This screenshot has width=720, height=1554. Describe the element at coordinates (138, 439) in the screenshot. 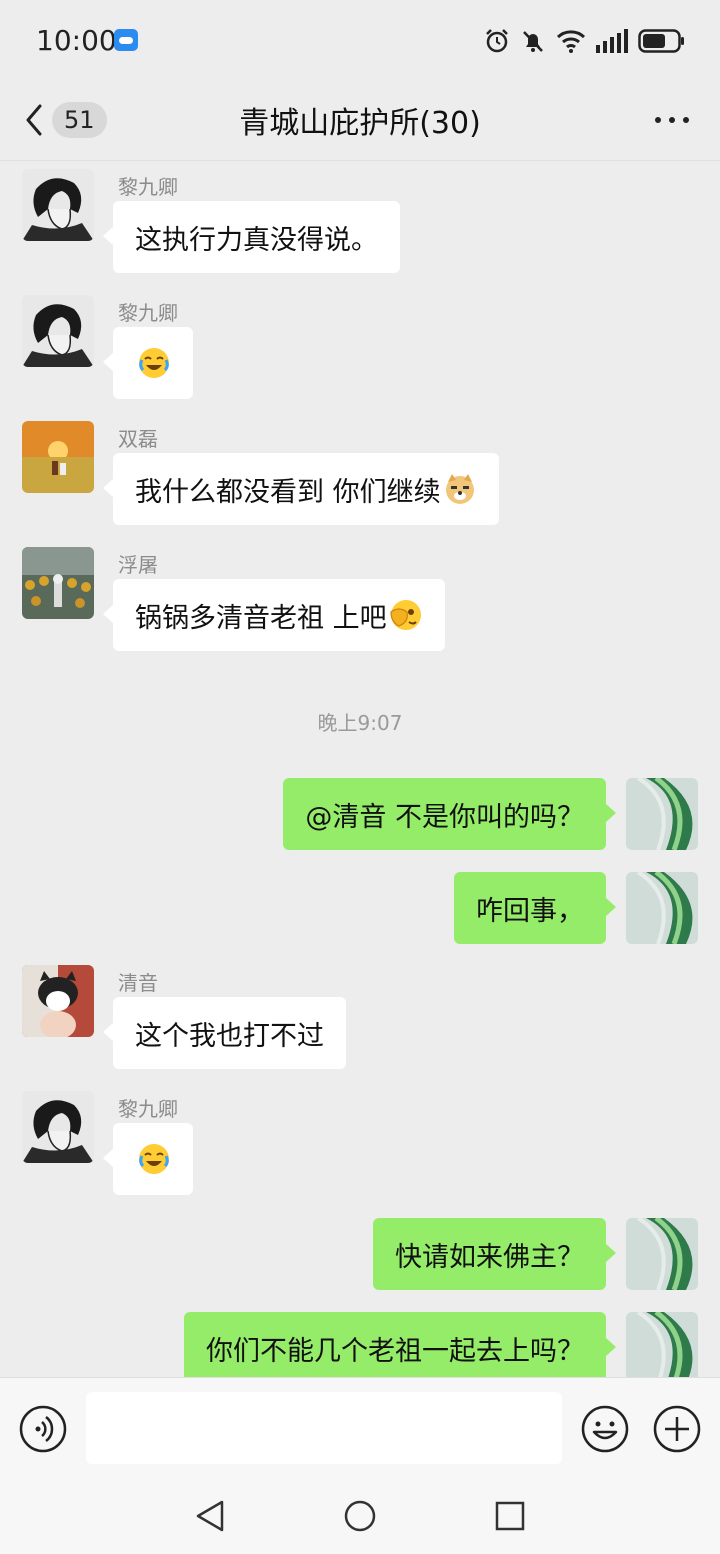

I see `sender-name: 双磊` at that location.